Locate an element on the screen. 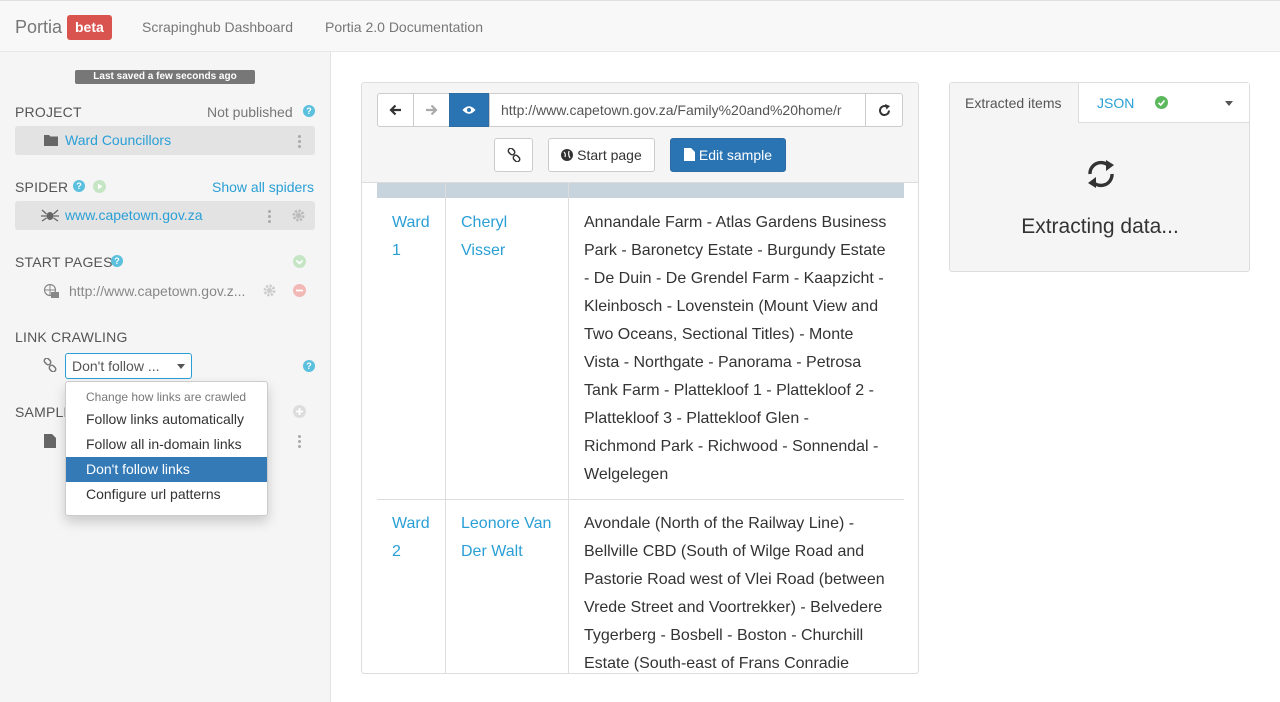  project-name: Ward Councillors is located at coordinates (118, 140).